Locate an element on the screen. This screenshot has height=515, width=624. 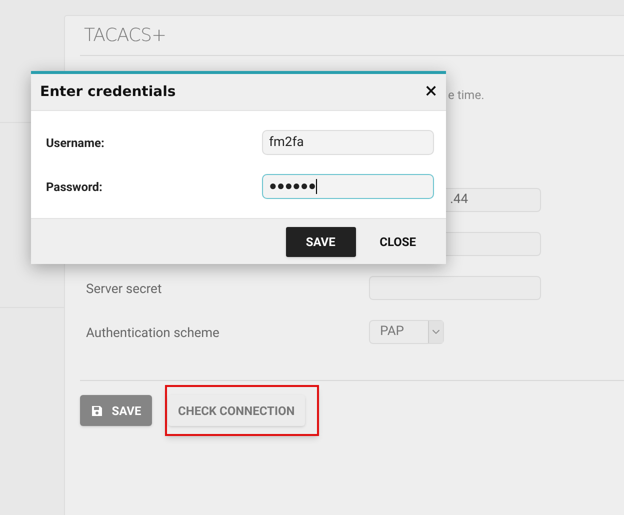
field-label: Server secret is located at coordinates (124, 289).